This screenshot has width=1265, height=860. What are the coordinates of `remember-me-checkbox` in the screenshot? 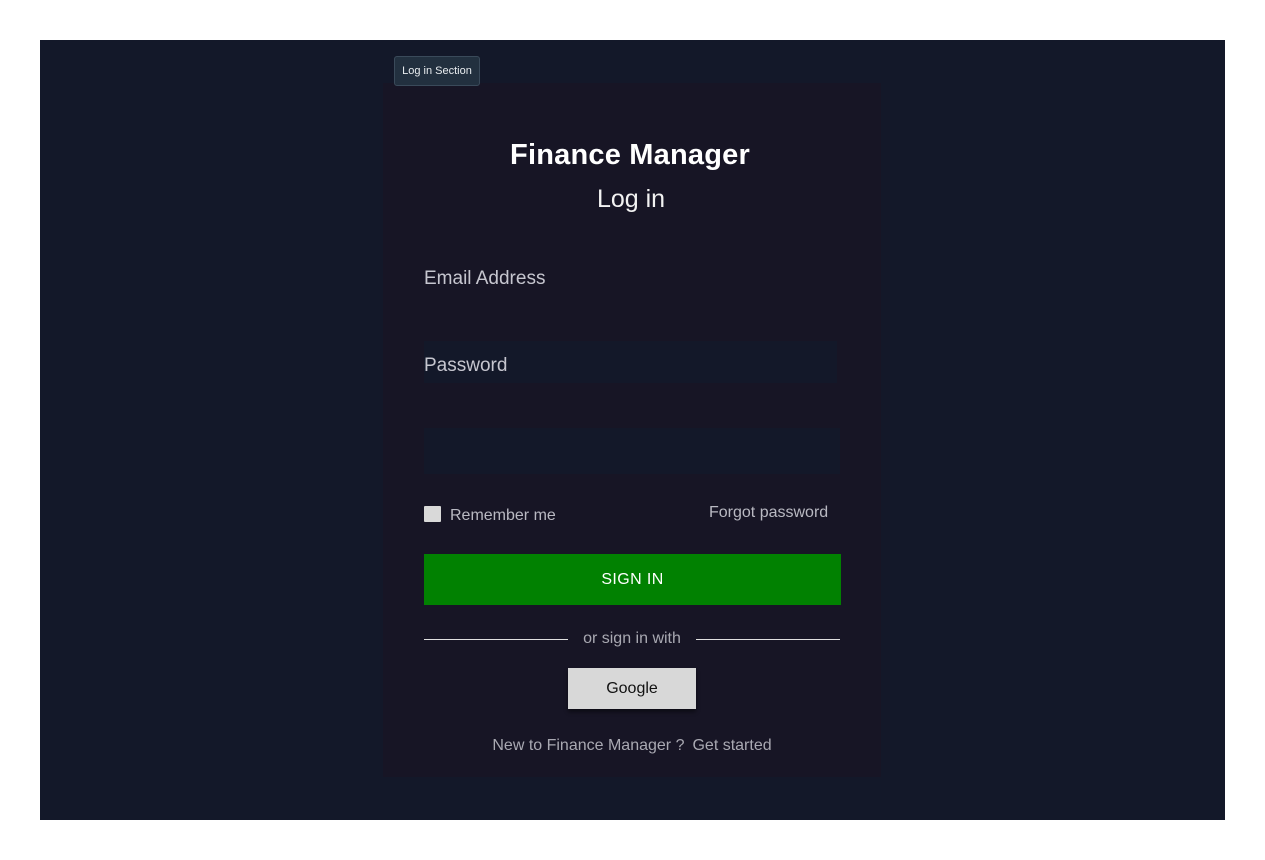 It's located at (432, 514).